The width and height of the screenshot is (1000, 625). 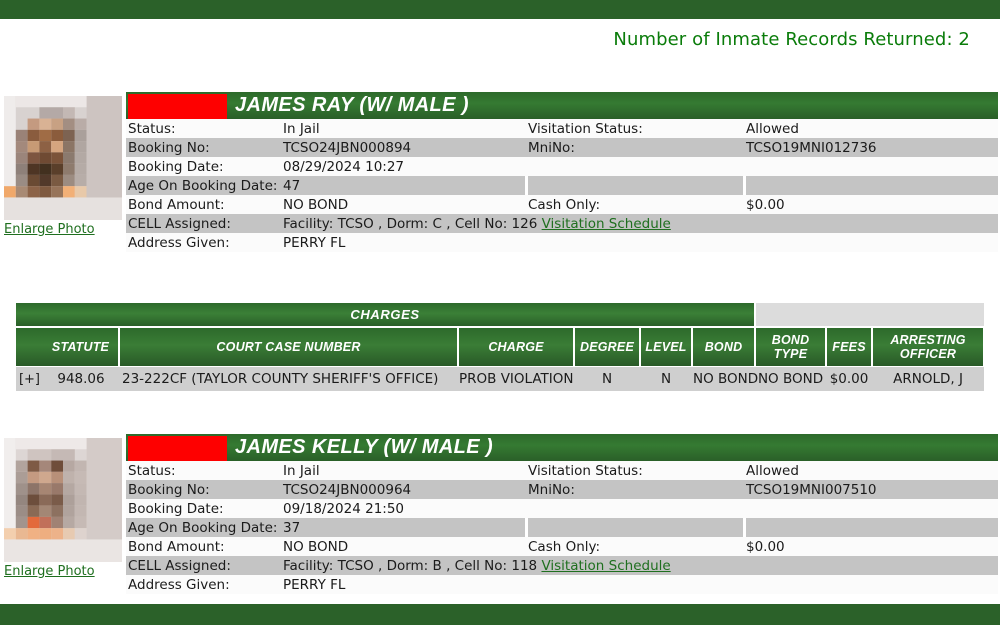 I want to click on table-row: Booking Date: 09/18/2024 21:50, so click(x=562, y=508).